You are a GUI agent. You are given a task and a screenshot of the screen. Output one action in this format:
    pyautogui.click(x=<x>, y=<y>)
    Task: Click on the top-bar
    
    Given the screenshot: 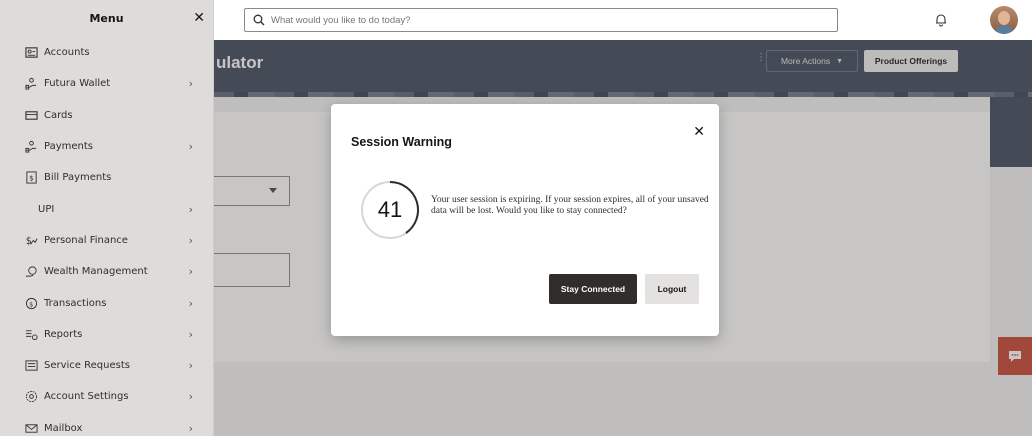 What is the action you would take?
    pyautogui.click(x=623, y=20)
    